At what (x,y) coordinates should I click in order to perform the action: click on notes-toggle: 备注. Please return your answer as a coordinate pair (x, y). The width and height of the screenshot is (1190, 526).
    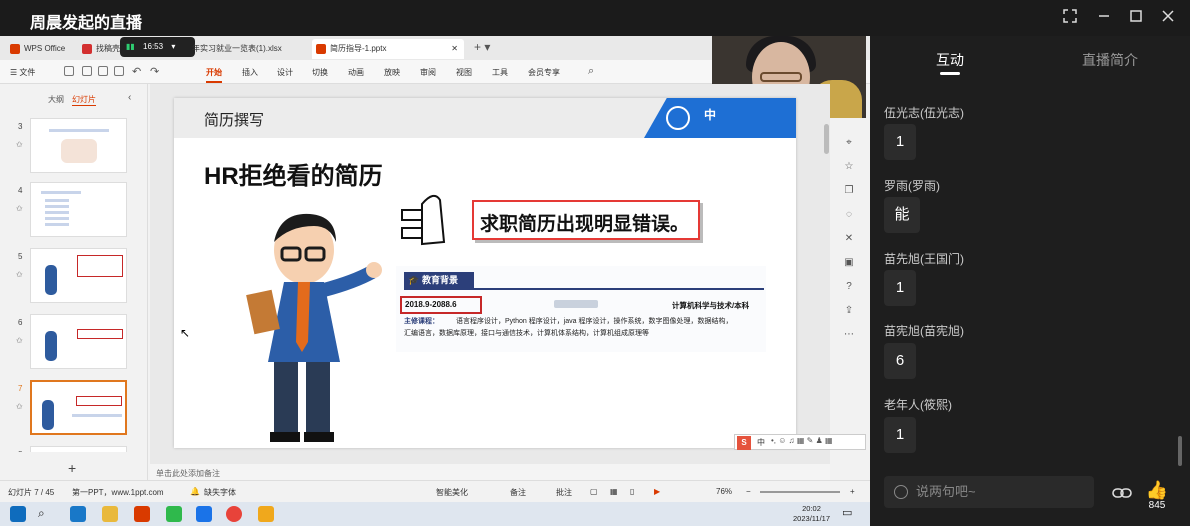
    Looking at the image, I should click on (518, 492).